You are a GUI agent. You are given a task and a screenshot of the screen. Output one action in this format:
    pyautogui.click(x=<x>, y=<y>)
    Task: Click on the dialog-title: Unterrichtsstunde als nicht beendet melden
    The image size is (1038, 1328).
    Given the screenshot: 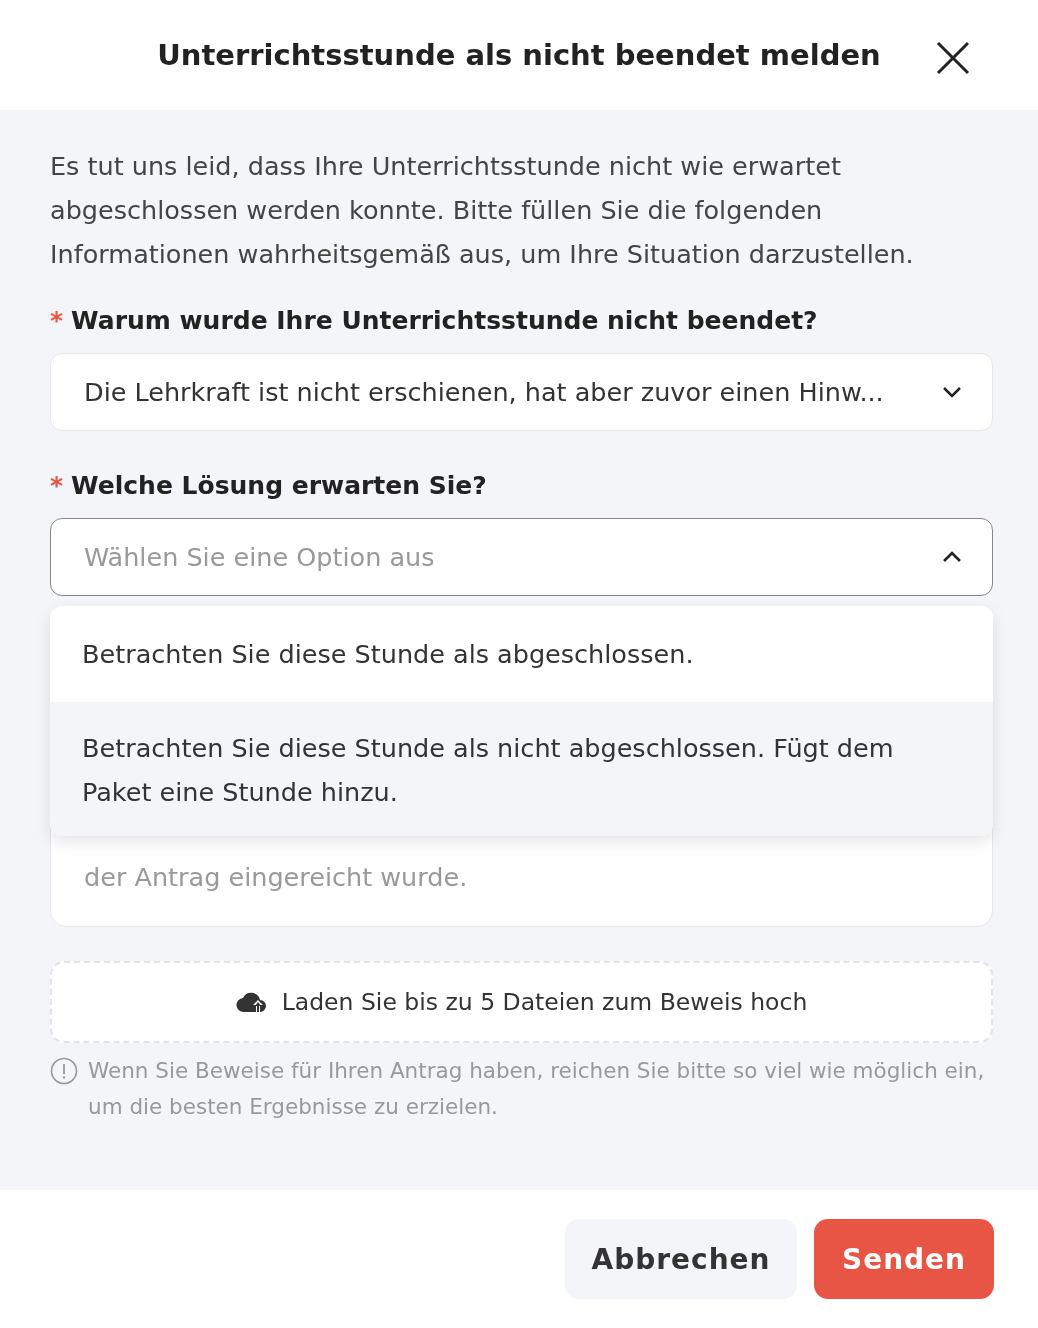 What is the action you would take?
    pyautogui.click(x=519, y=55)
    